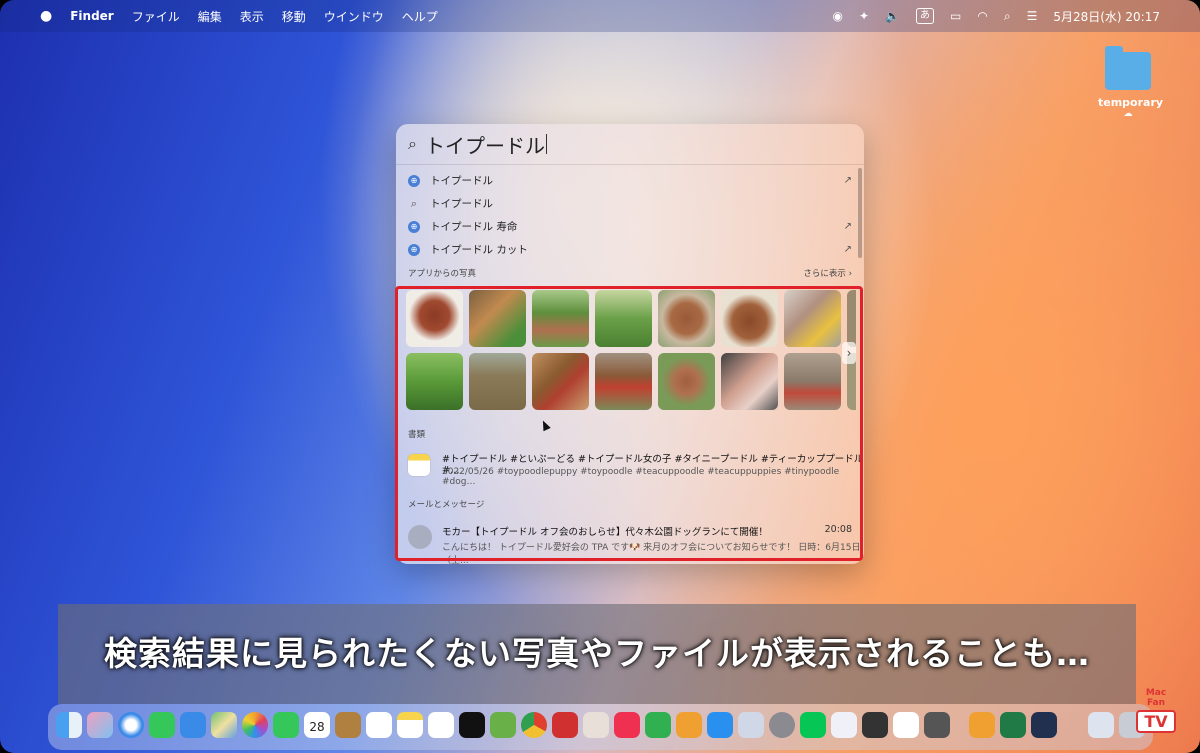 This screenshot has width=1200, height=753. I want to click on pages-icon, so click(689, 725).